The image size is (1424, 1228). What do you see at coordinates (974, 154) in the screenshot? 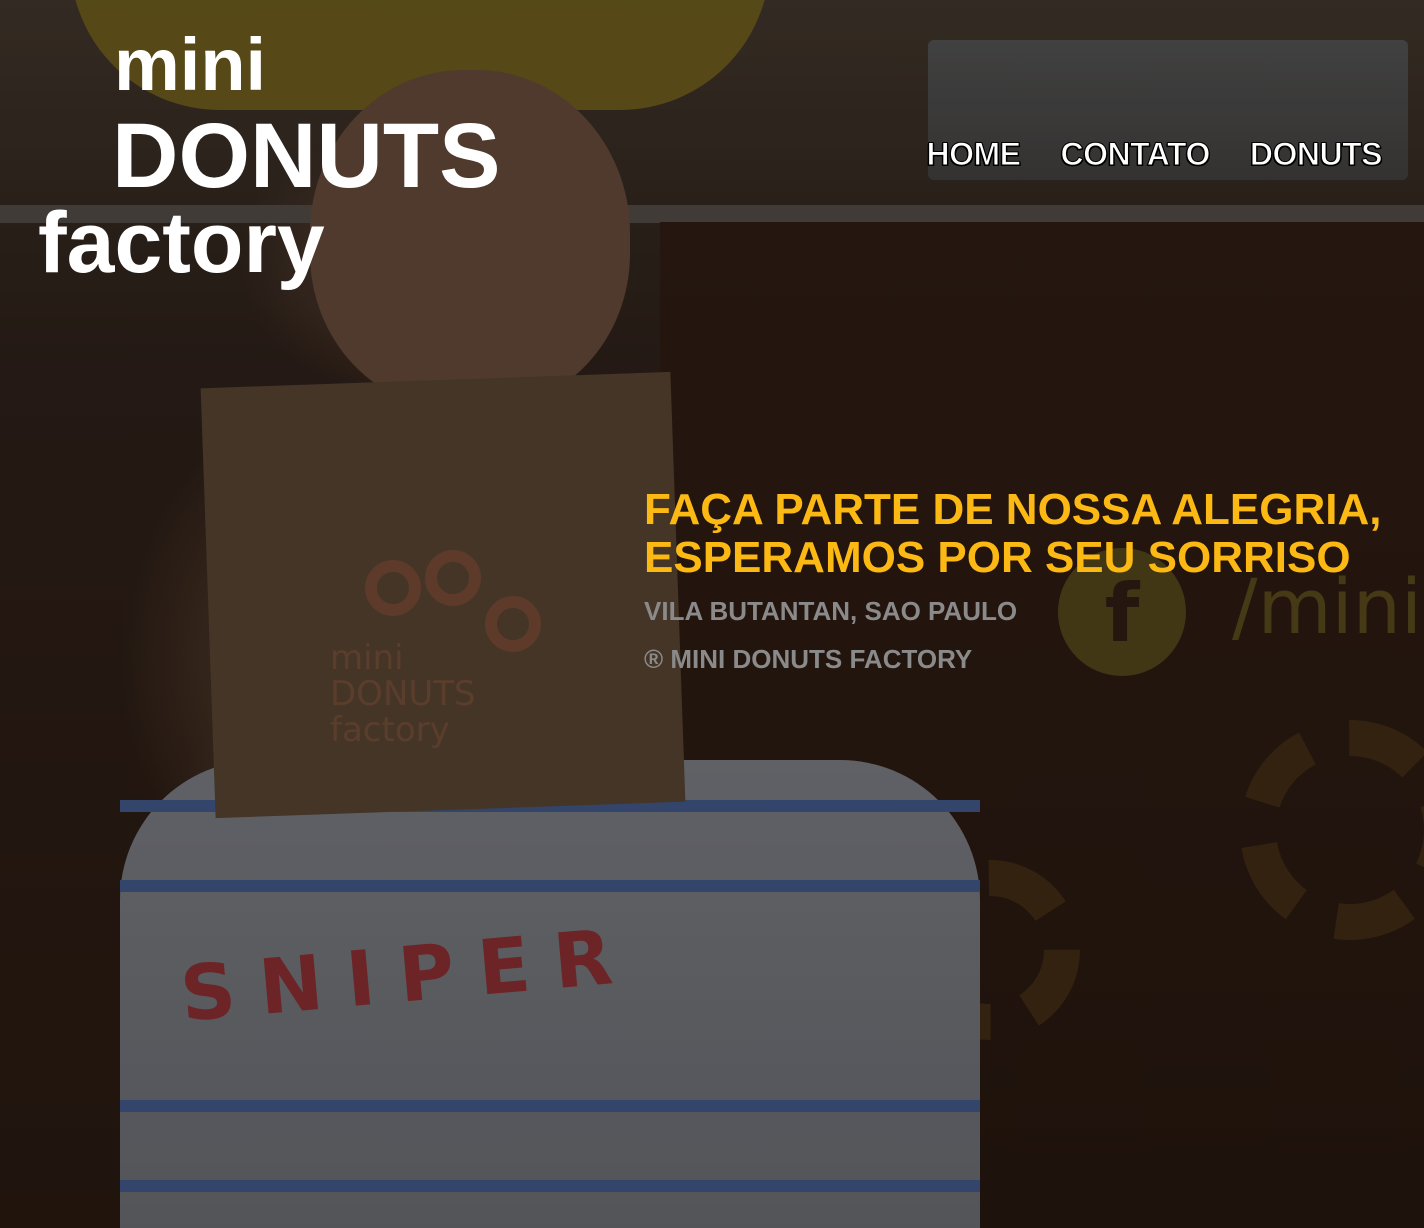
I see `nav-home: HOME` at bounding box center [974, 154].